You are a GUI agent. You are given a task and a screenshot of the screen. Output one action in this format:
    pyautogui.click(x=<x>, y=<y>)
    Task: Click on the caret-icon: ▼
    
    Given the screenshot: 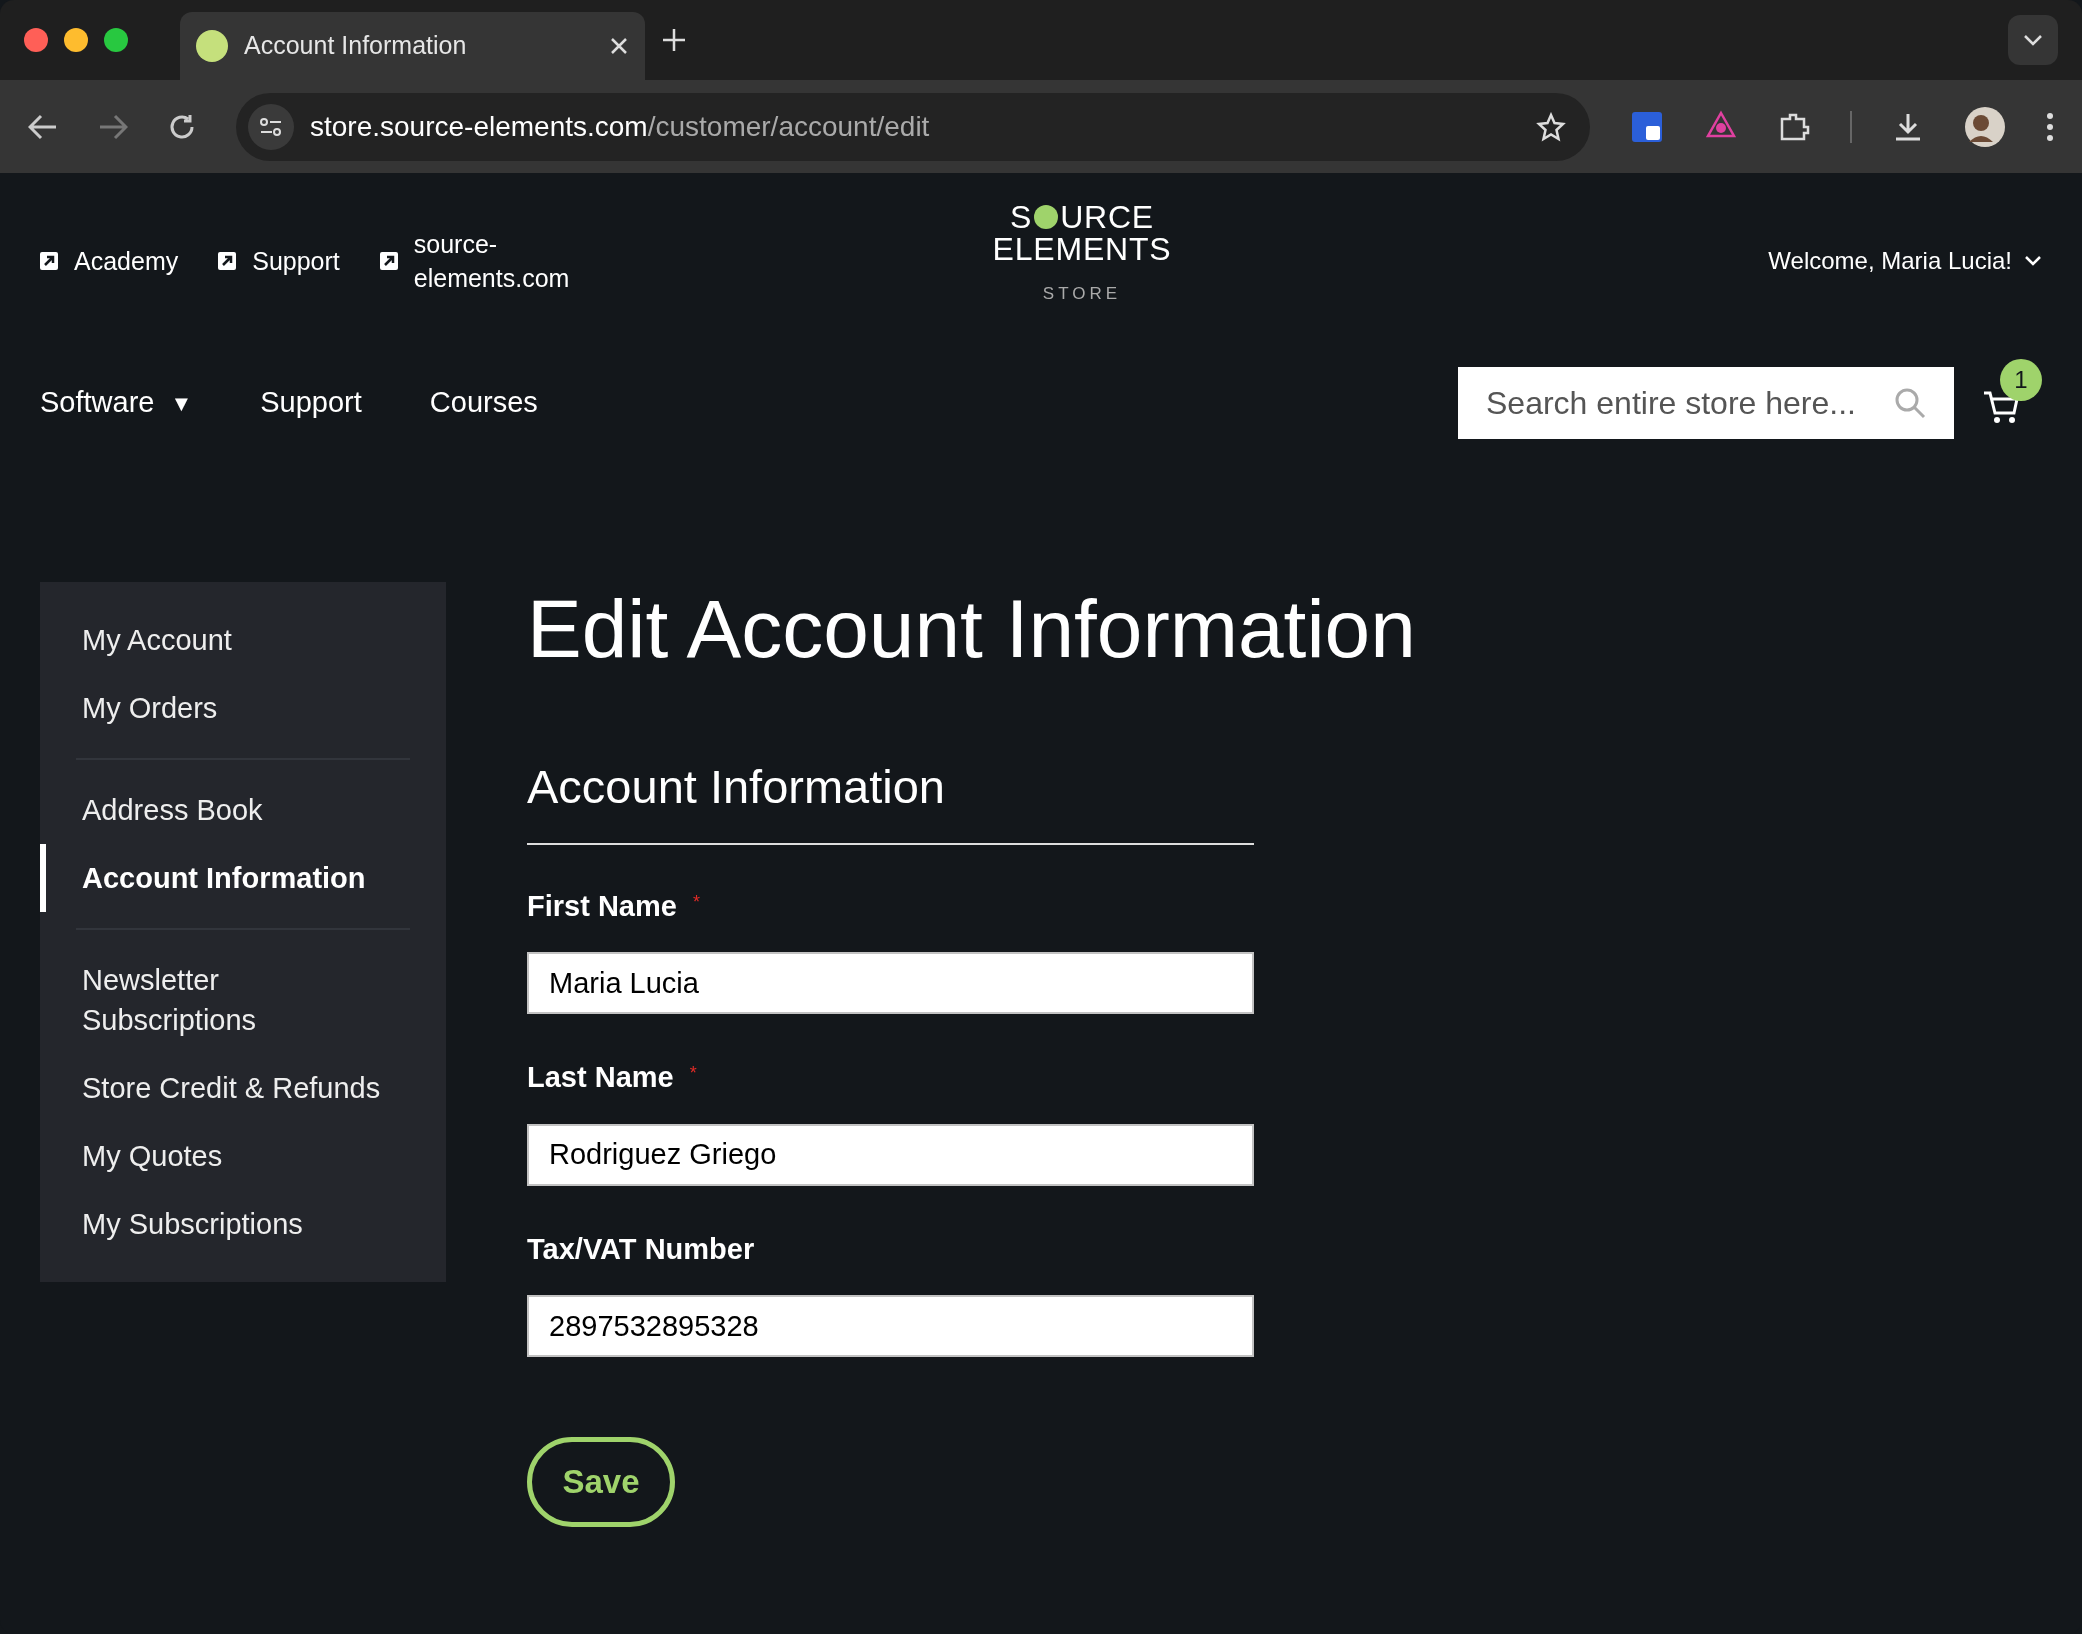 What is the action you would take?
    pyautogui.click(x=181, y=403)
    